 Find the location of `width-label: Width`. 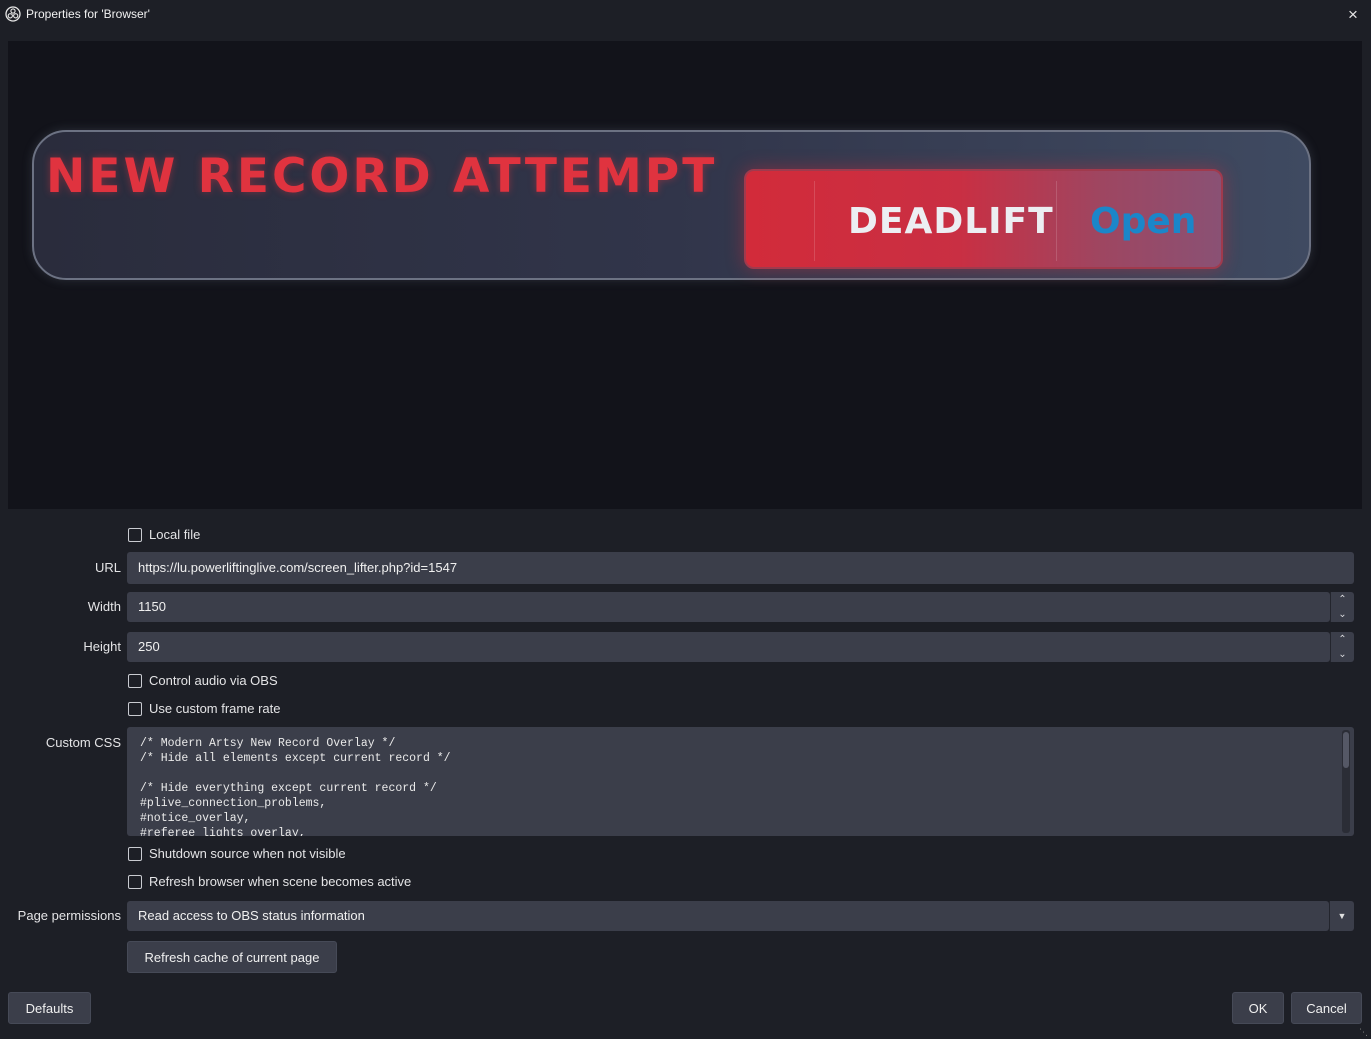

width-label: Width is located at coordinates (104, 606).